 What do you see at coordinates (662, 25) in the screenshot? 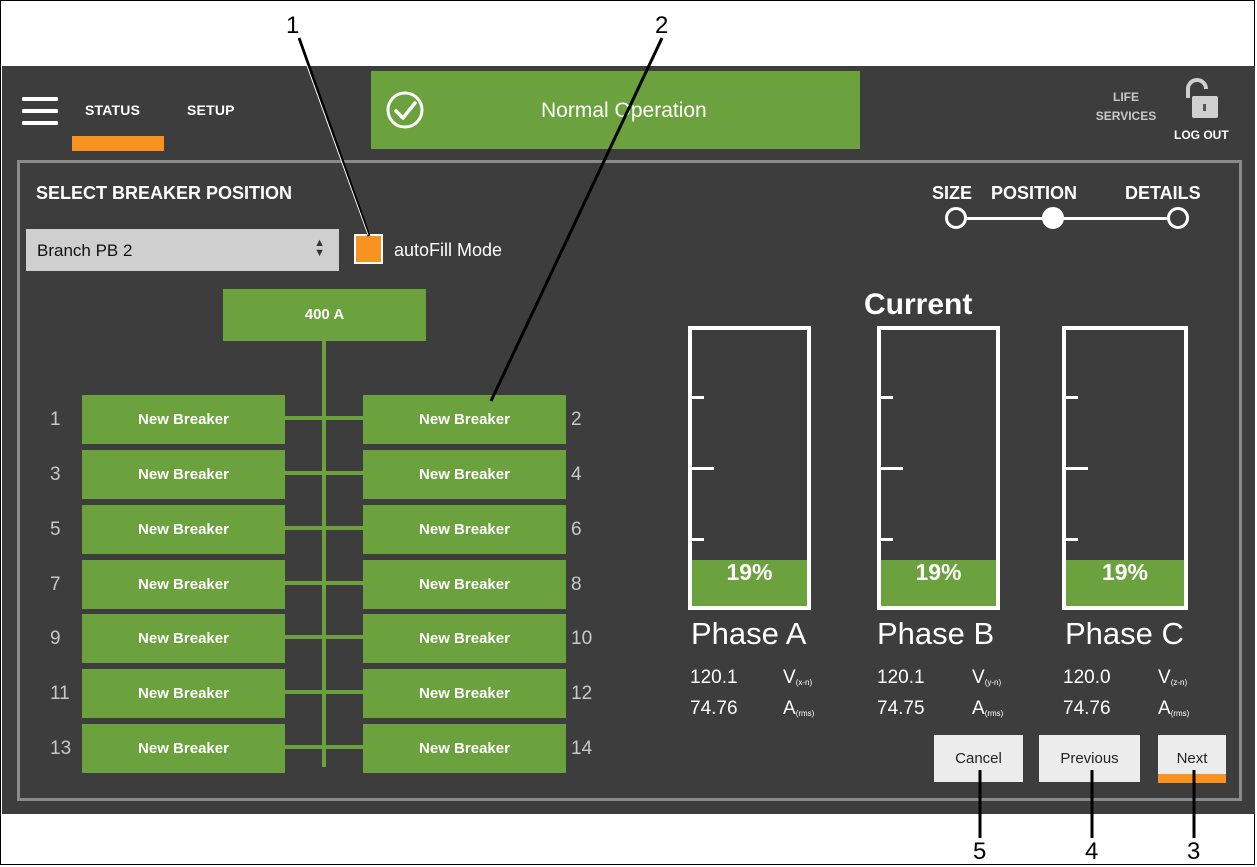
I see `callout-2: 2` at bounding box center [662, 25].